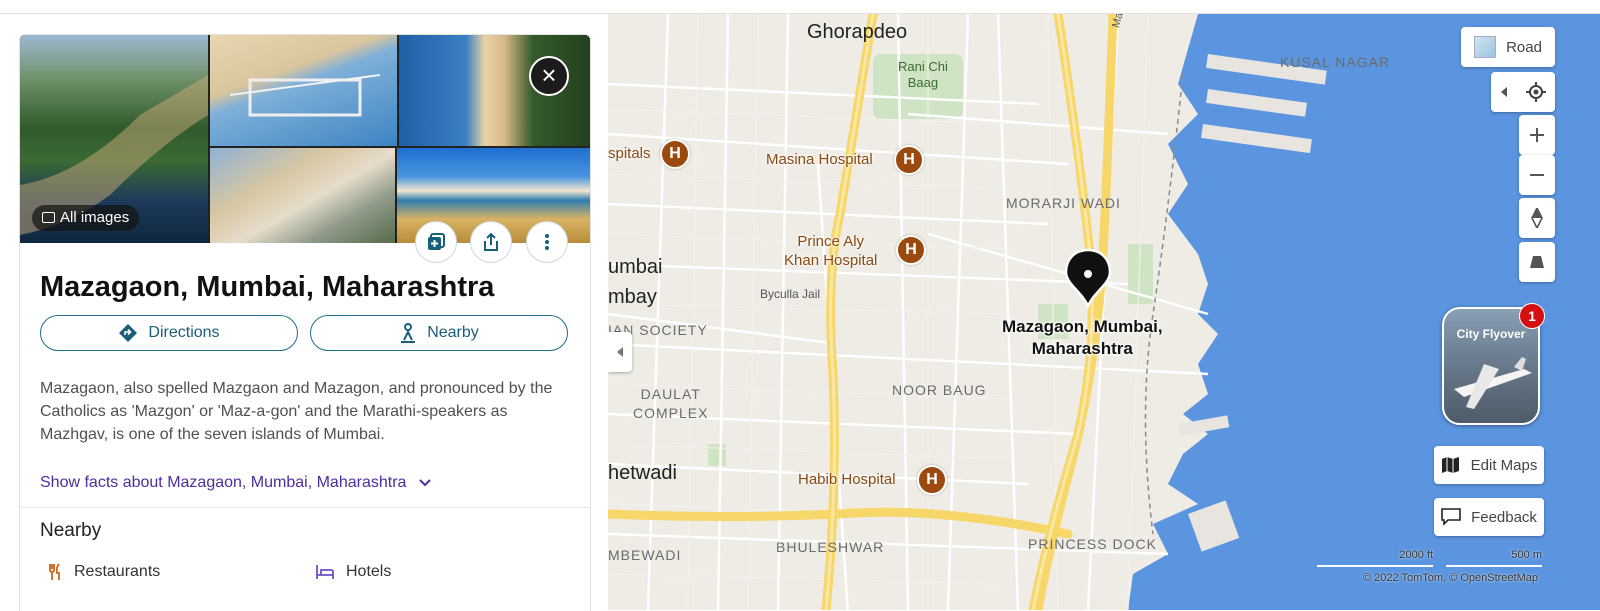  I want to click on map-label-line: Baag, so click(923, 82).